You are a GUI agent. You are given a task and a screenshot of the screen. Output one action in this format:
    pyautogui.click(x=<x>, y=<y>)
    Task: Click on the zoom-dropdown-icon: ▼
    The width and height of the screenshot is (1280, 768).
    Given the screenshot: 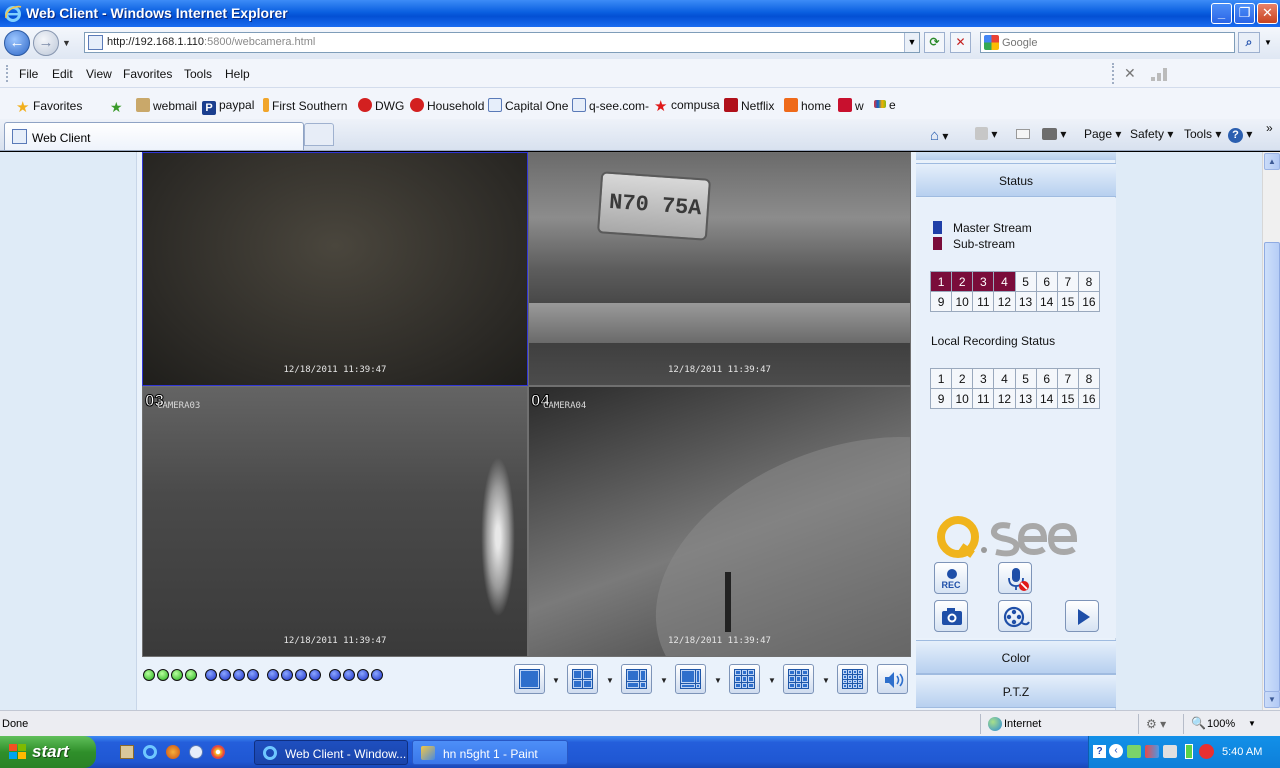 What is the action you would take?
    pyautogui.click(x=1252, y=723)
    